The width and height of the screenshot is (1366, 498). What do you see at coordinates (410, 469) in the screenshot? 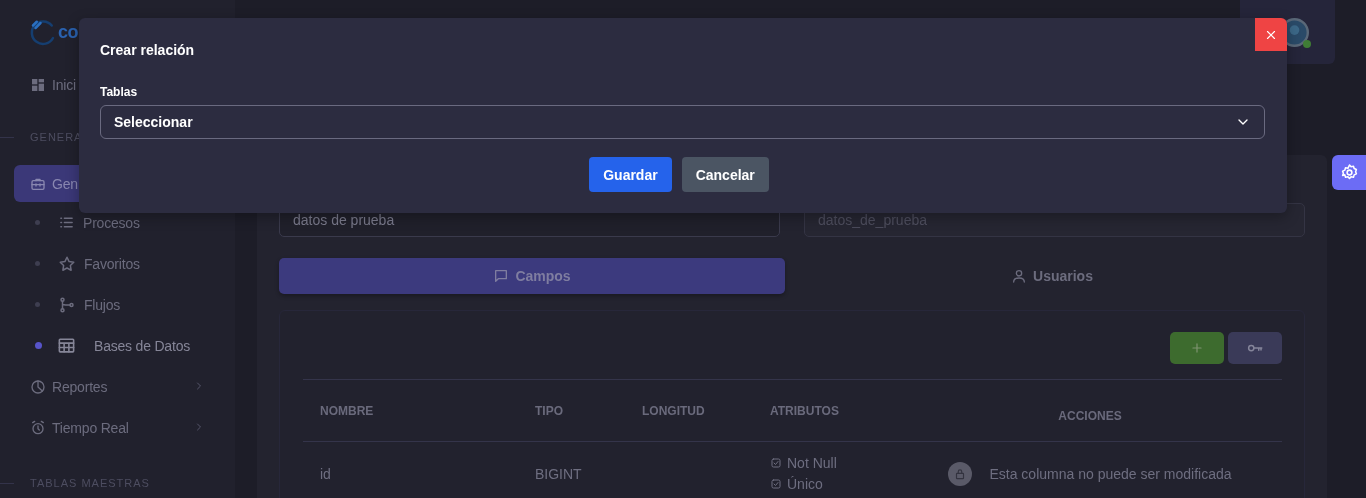
I see `table-cell: id` at bounding box center [410, 469].